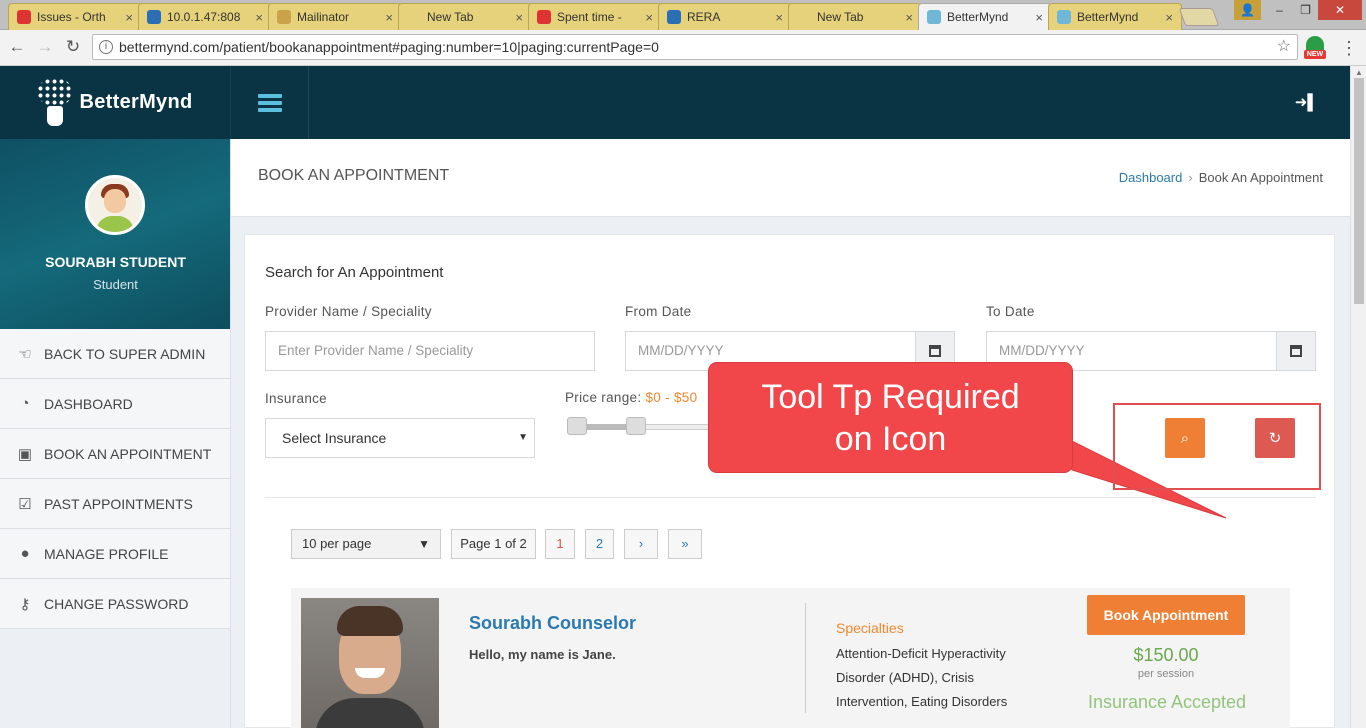 Image resolution: width=1366 pixels, height=728 pixels. What do you see at coordinates (337, 543) in the screenshot?
I see `per-page-value: 10 per page` at bounding box center [337, 543].